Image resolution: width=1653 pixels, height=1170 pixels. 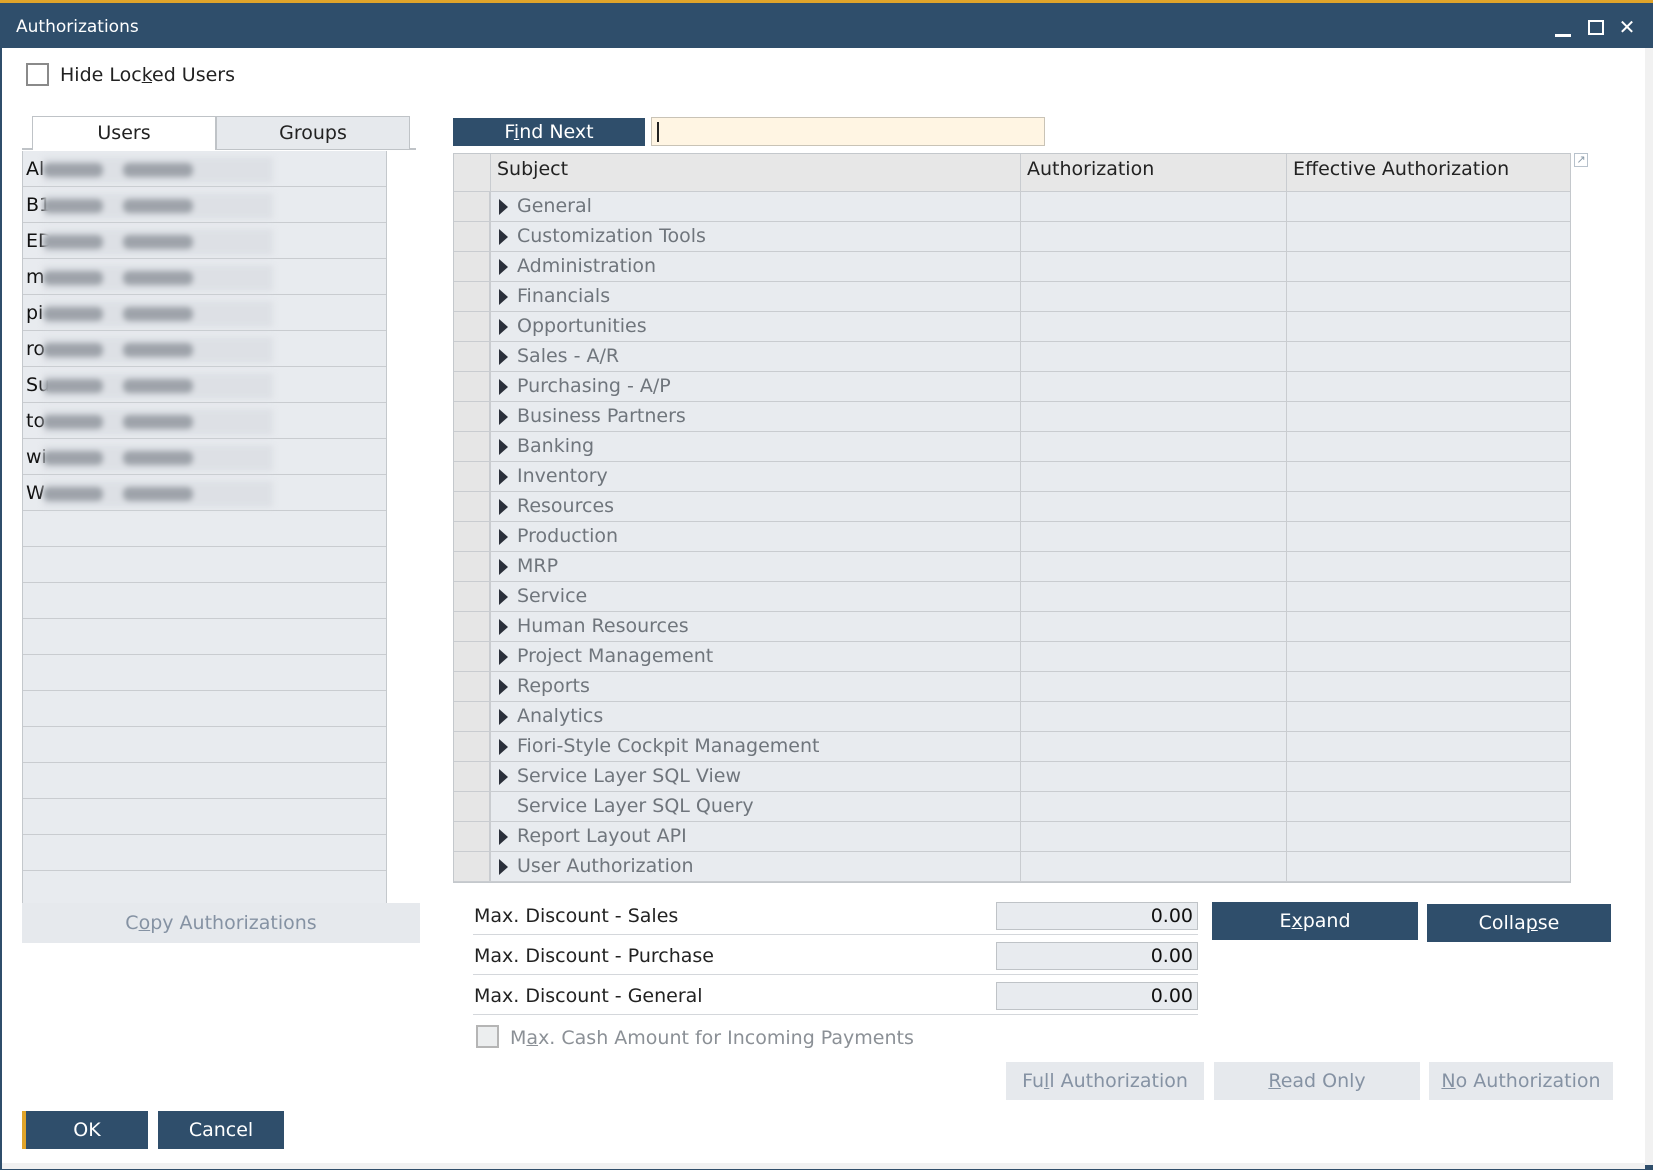 I want to click on grid-row: Production, so click(x=1012, y=537).